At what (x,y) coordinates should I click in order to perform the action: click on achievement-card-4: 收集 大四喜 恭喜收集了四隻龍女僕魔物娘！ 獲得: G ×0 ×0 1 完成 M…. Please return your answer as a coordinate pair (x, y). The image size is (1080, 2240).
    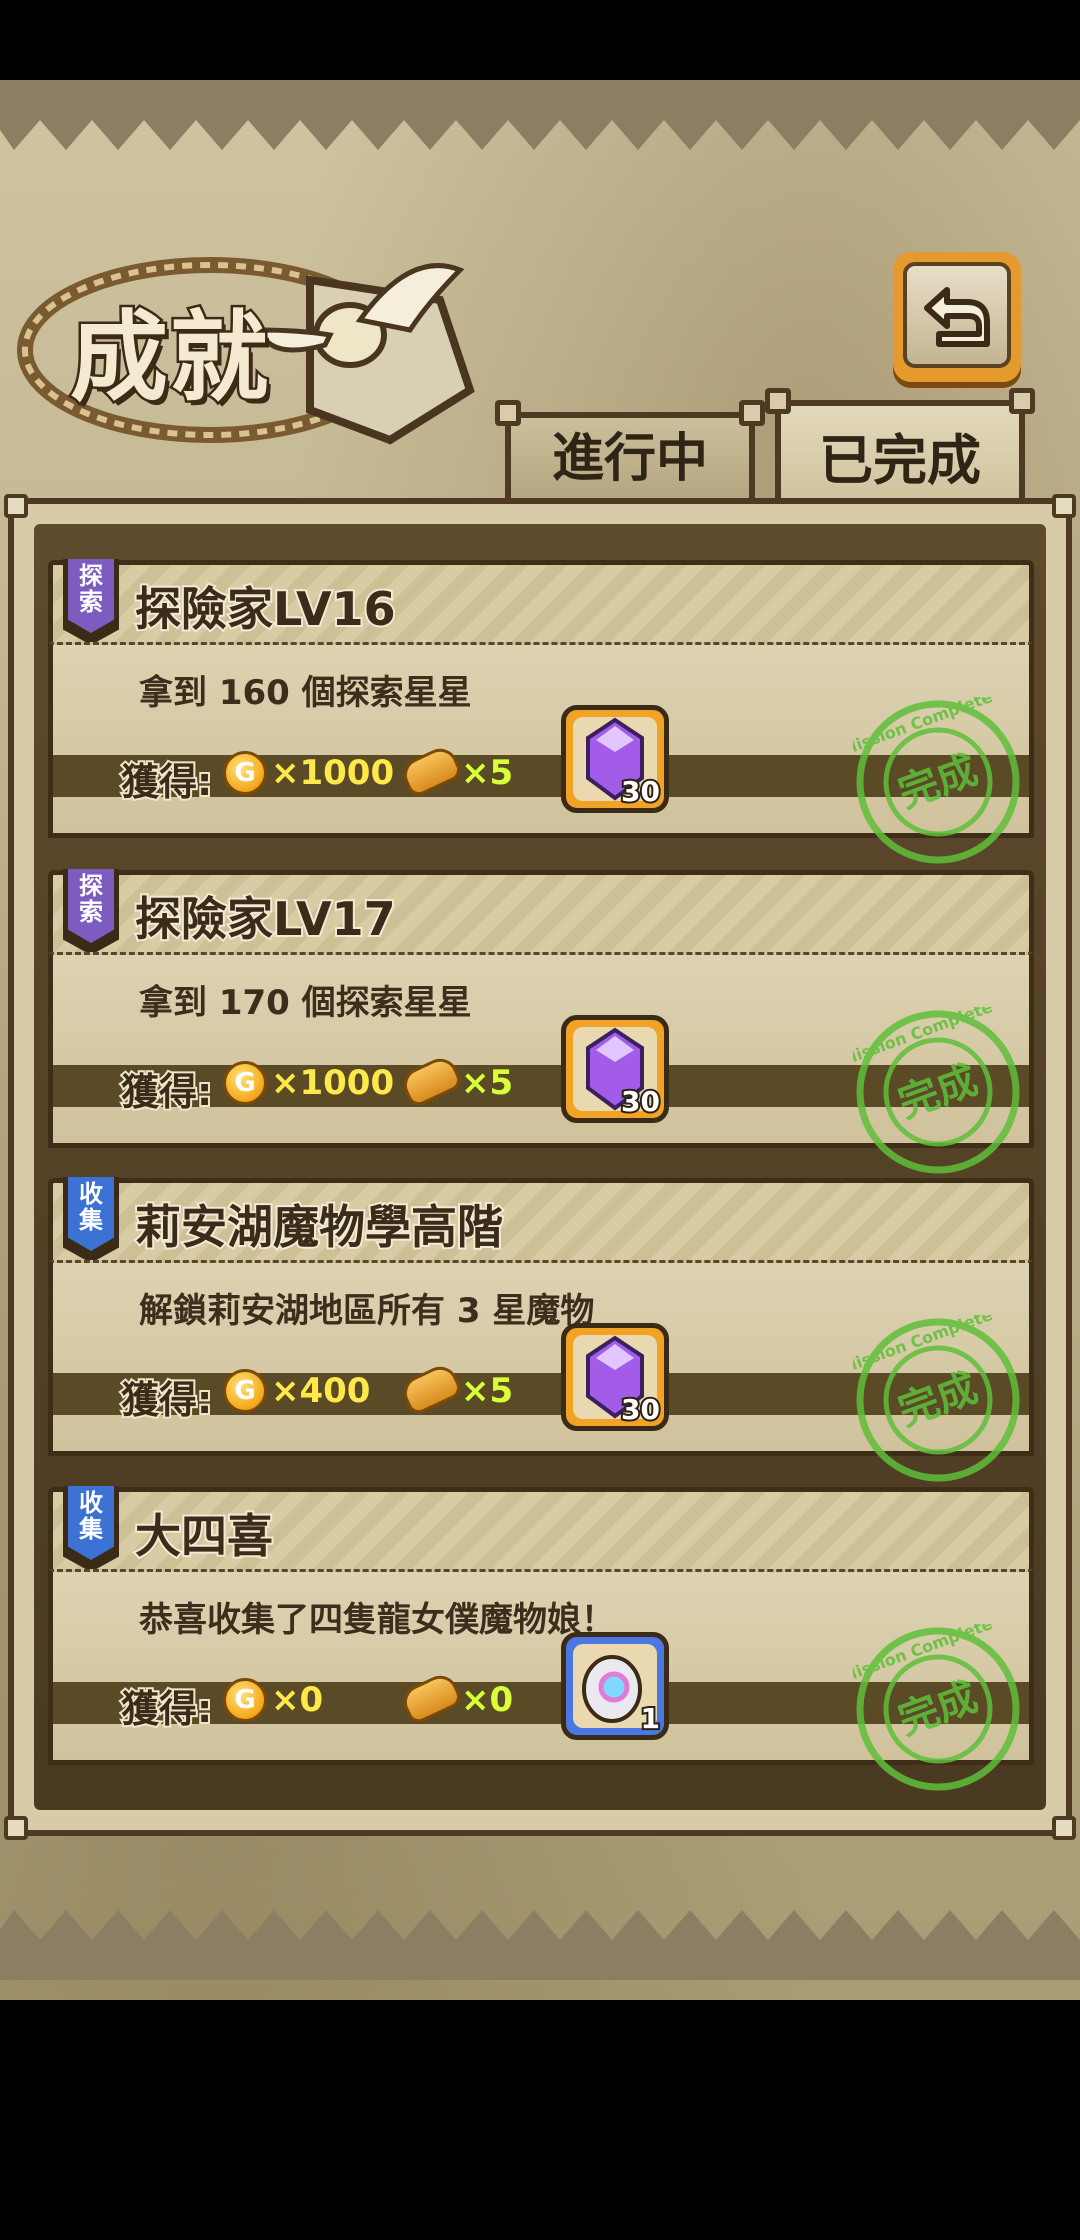
    Looking at the image, I should click on (541, 1638).